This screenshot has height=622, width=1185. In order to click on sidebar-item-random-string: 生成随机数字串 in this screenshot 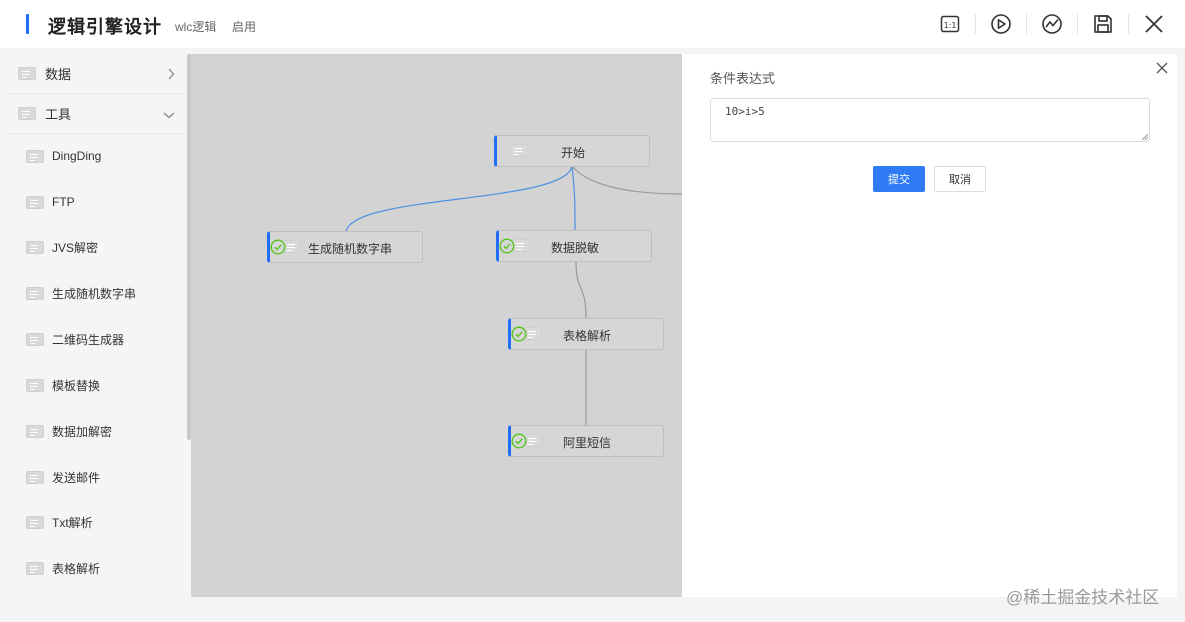, I will do `click(97, 293)`.